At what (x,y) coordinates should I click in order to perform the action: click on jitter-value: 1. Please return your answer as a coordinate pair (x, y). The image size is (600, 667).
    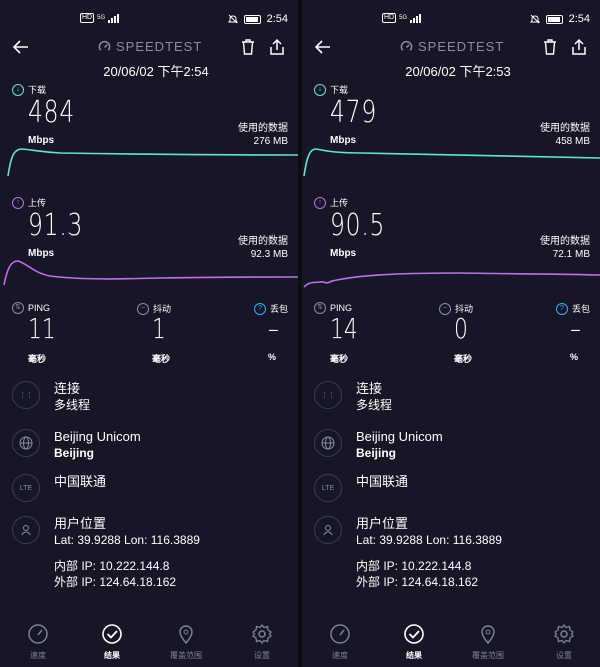
    Looking at the image, I should click on (159, 328).